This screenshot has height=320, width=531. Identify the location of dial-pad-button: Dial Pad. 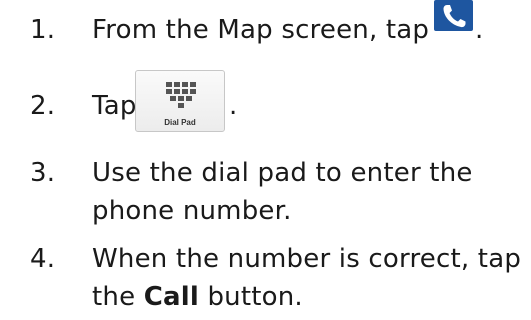
(180, 101).